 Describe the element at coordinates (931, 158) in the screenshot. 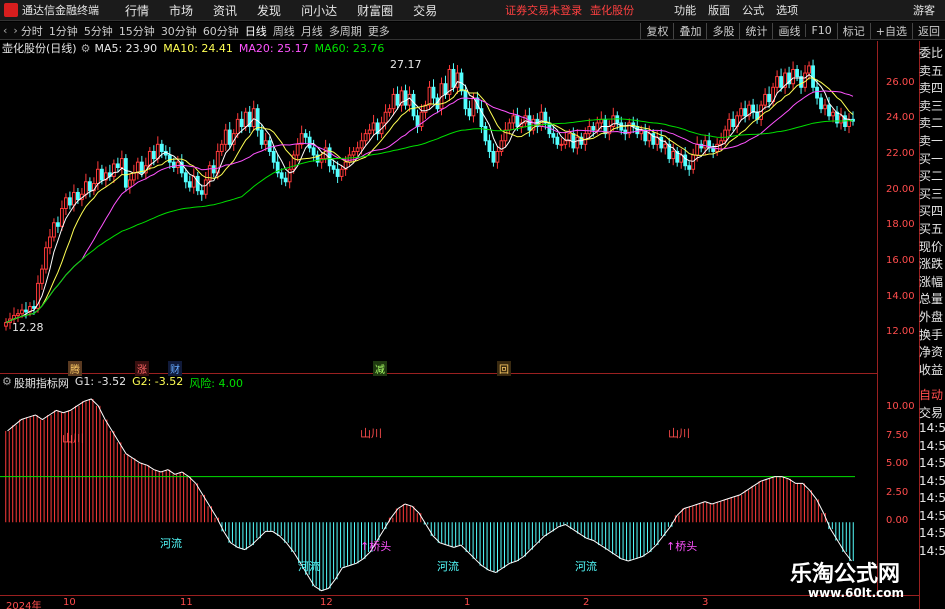

I see `quote-field-label: 买一` at that location.